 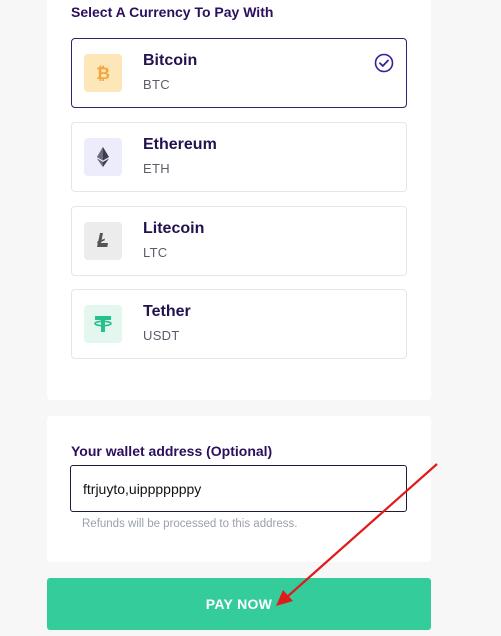 I want to click on ethereum-icon, so click(x=103, y=157).